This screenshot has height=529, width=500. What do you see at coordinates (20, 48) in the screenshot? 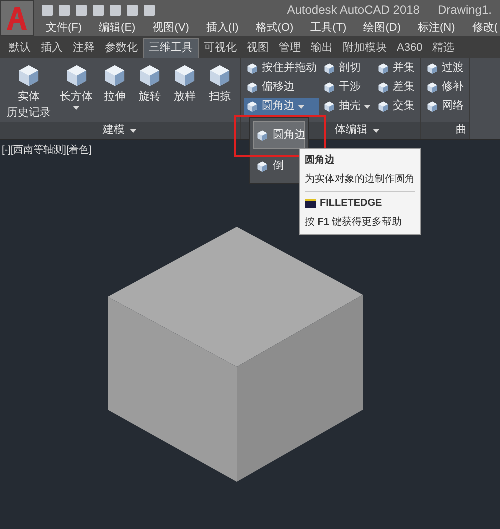
I see `ribbon-tab: 默认` at bounding box center [20, 48].